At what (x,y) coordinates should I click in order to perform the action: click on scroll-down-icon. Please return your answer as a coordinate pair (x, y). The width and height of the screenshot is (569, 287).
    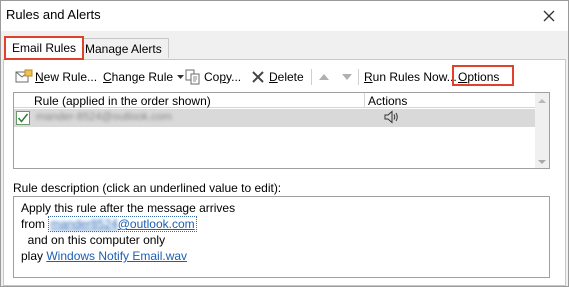
    Looking at the image, I should click on (542, 162).